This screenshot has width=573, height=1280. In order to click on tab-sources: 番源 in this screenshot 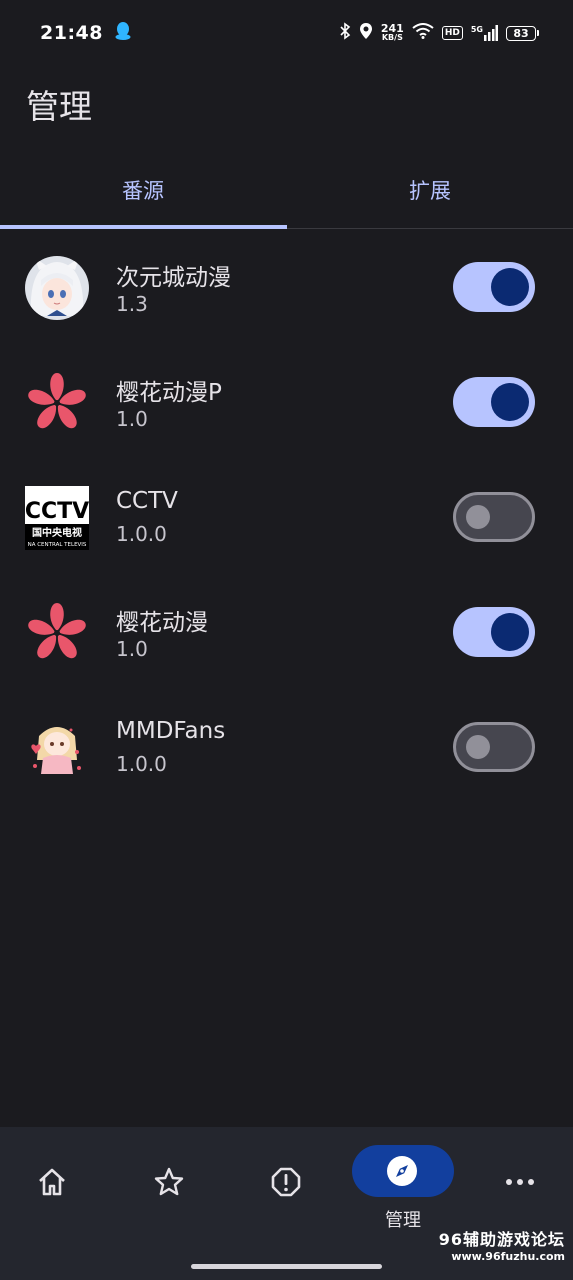, I will do `click(143, 189)`.